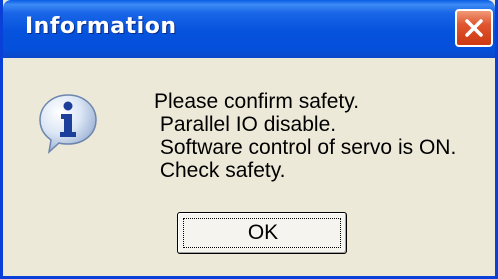 The height and width of the screenshot is (279, 498). I want to click on ok-button: OK, so click(262, 233).